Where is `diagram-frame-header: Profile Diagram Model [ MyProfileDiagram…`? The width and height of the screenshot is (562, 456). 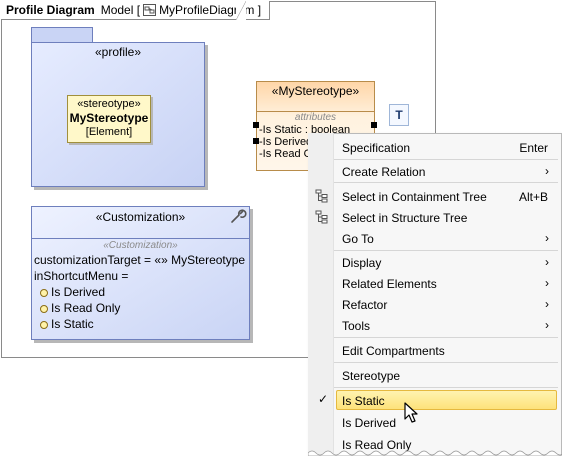 diagram-frame-header: Profile Diagram Model [ MyProfileDiagram… is located at coordinates (136, 10).